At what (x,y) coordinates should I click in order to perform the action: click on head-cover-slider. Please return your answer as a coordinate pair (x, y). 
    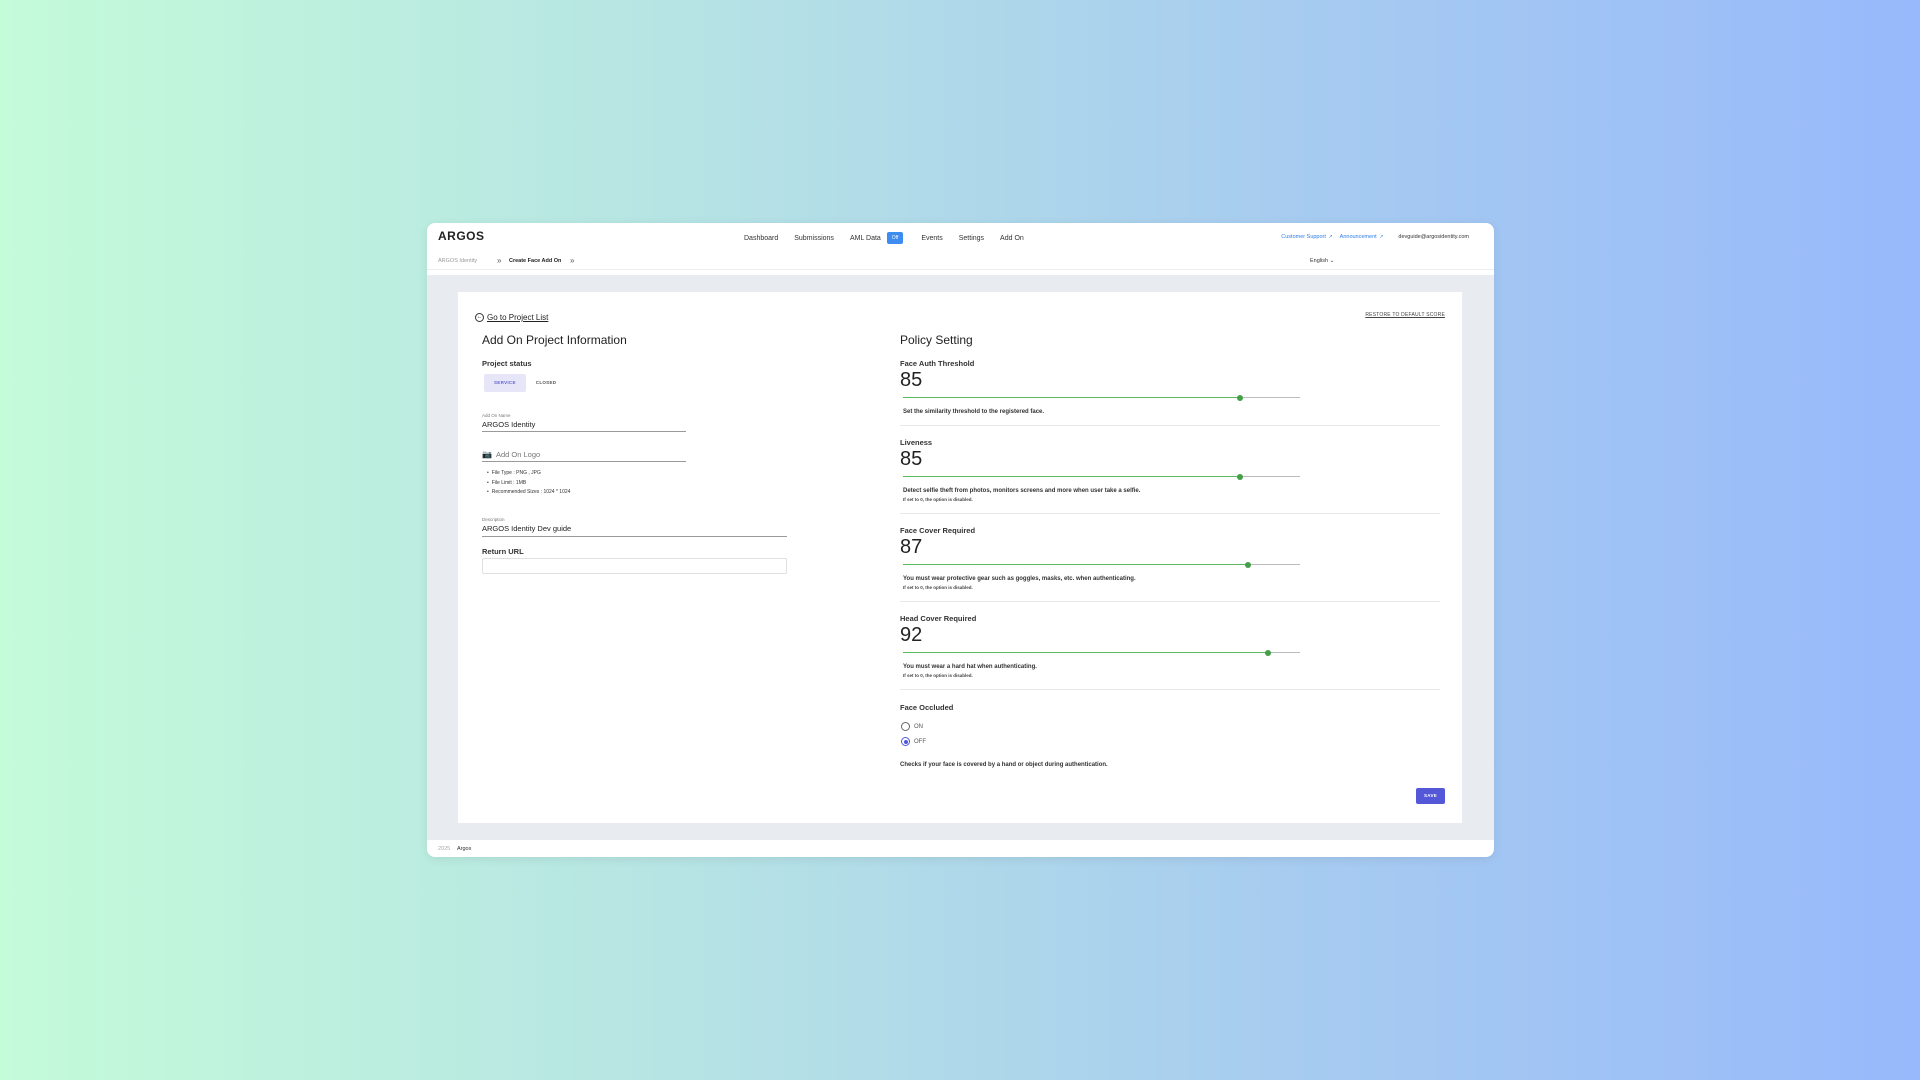
    Looking at the image, I should click on (1101, 652).